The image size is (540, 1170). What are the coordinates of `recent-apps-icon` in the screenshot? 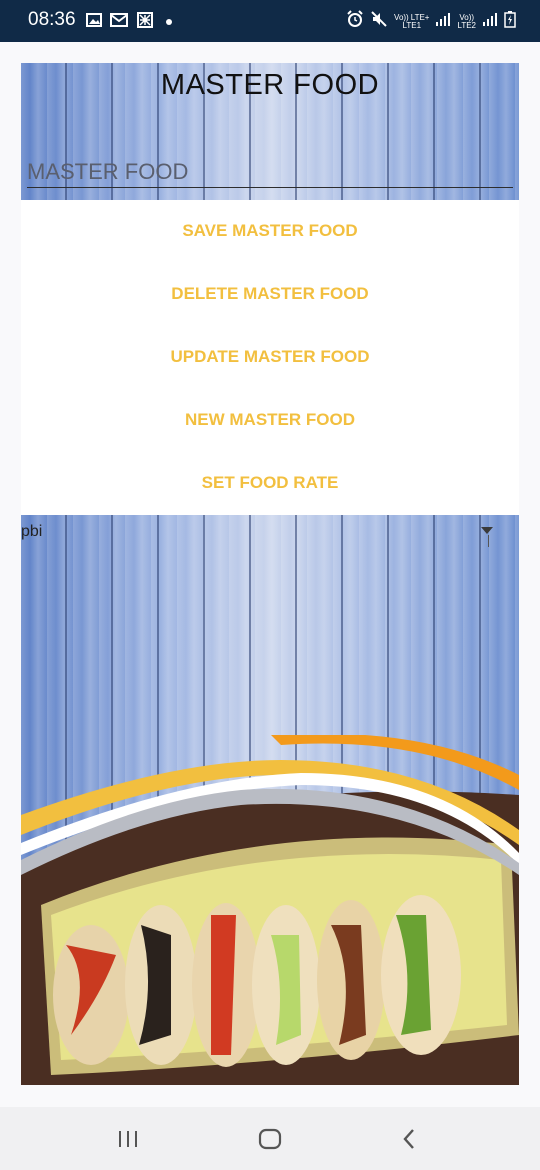 It's located at (128, 1139).